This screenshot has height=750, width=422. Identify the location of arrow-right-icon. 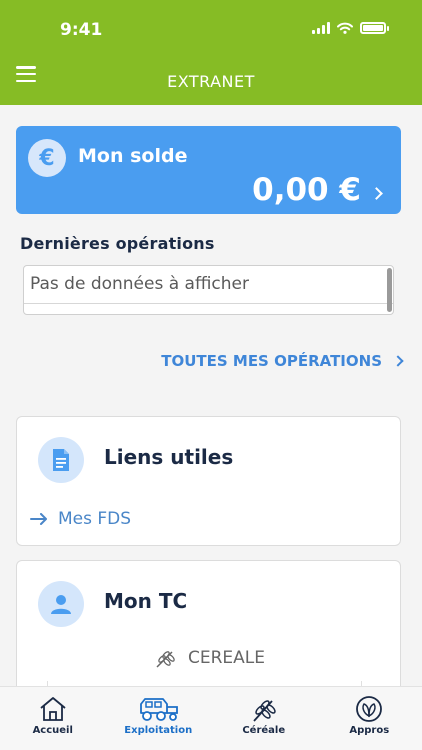
(38, 519).